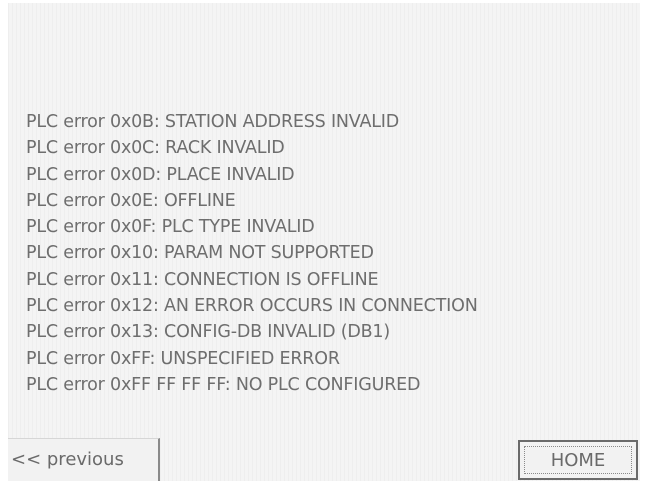 Image resolution: width=649 pixels, height=482 pixels. What do you see at coordinates (252, 201) in the screenshot?
I see `error-row: PLC error 0x0E: OFFLINE` at bounding box center [252, 201].